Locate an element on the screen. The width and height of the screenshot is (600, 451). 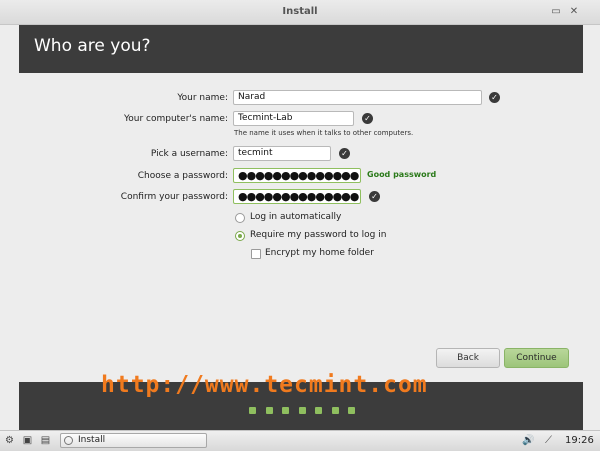
require-password-label: Require my password to log in is located at coordinates (318, 235).